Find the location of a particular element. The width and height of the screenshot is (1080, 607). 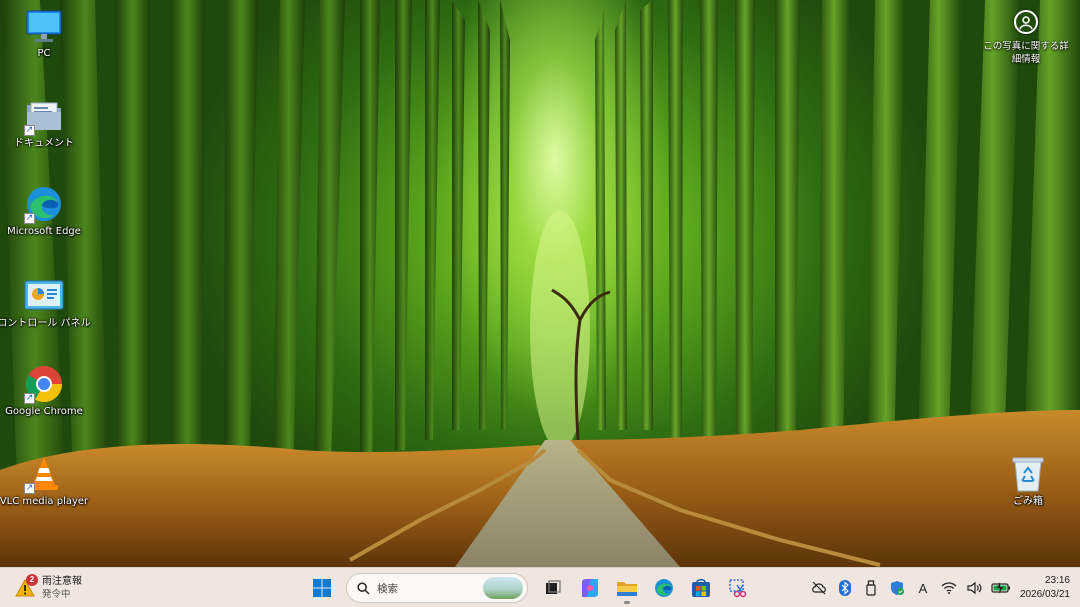

desktop-icon-recycle-bin: ごみ箱 is located at coordinates (1028, 481).